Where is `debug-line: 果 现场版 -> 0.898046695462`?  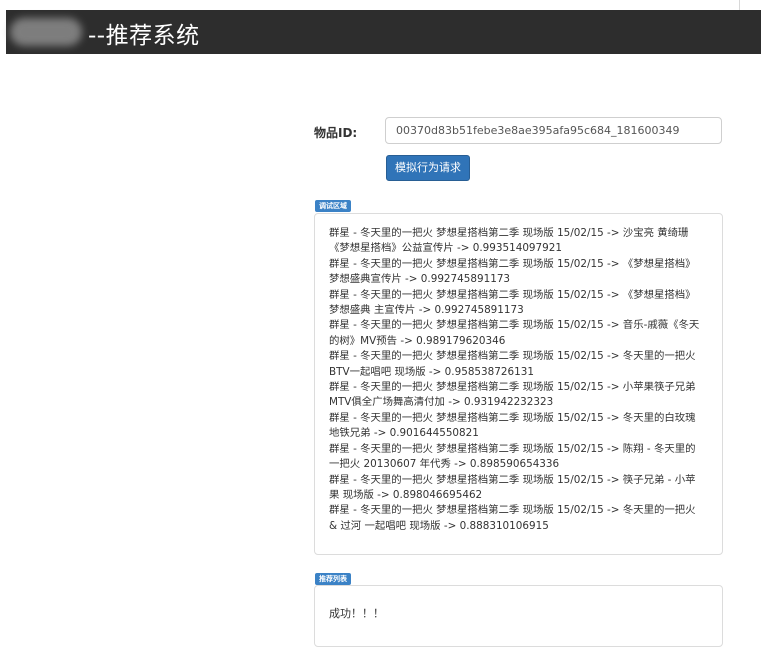
debug-line: 果 现场版 -> 0.898046695462 is located at coordinates (406, 494).